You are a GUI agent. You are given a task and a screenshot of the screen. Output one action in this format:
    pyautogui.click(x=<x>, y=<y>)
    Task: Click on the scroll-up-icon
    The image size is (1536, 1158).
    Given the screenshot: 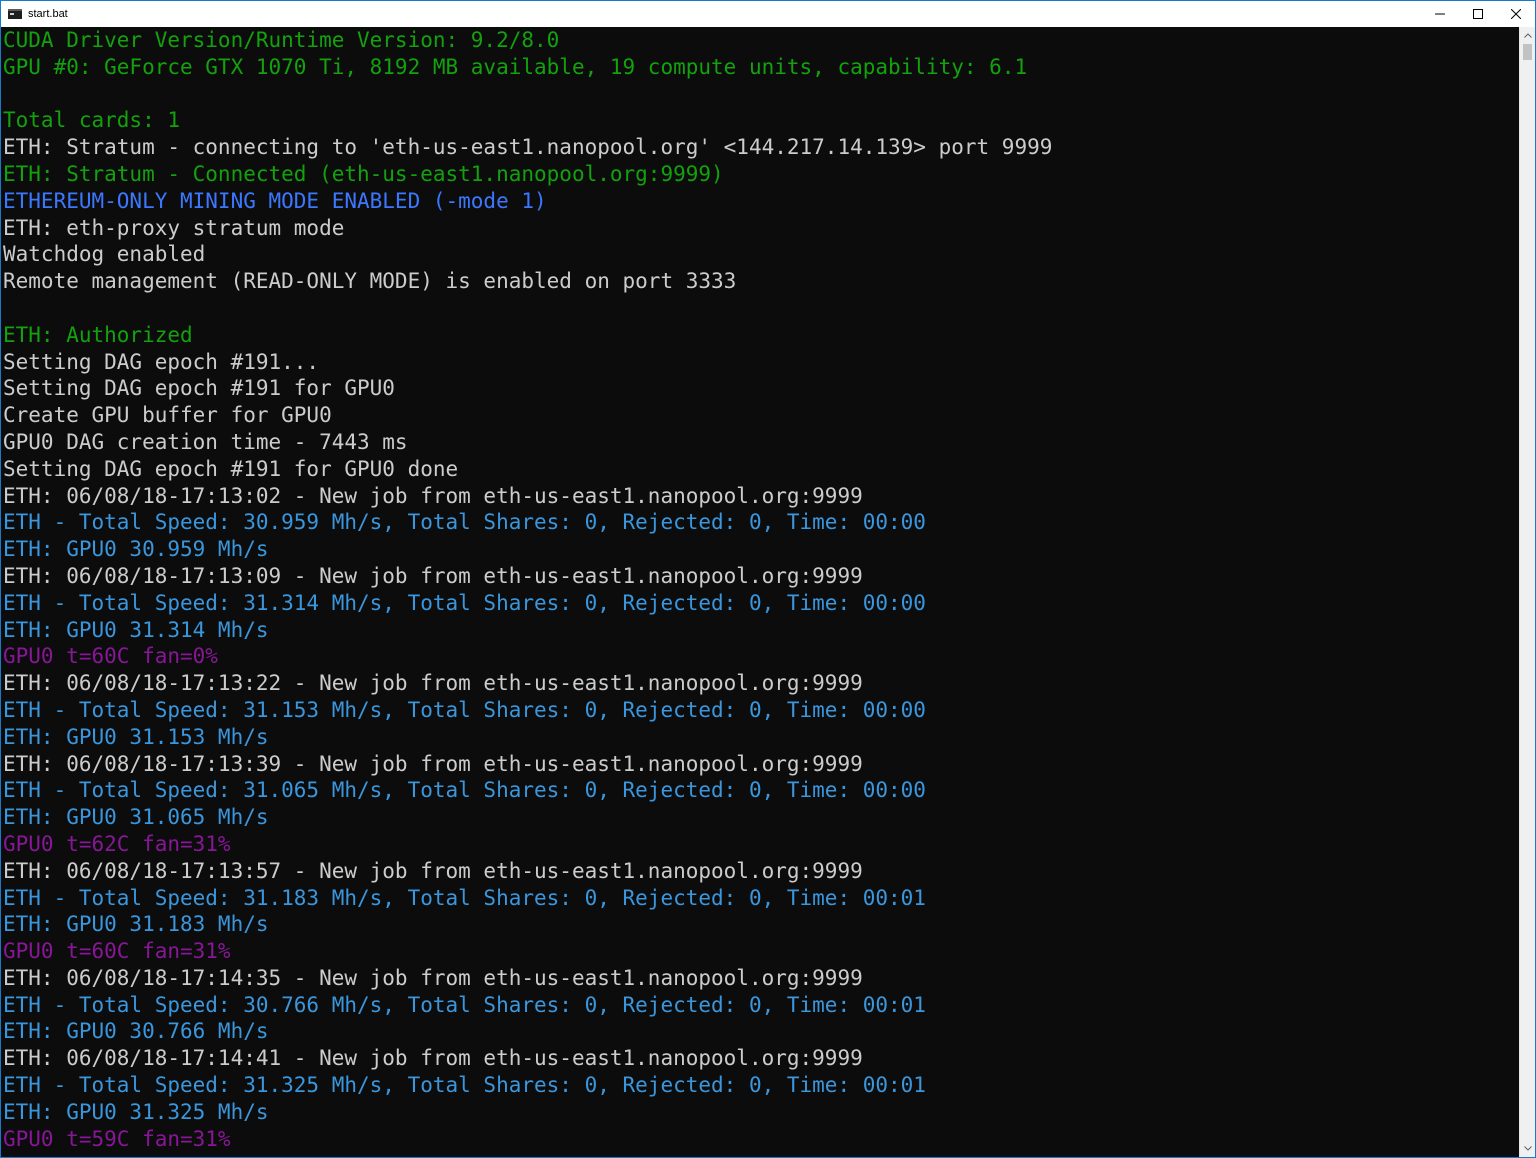 What is the action you would take?
    pyautogui.click(x=1528, y=35)
    